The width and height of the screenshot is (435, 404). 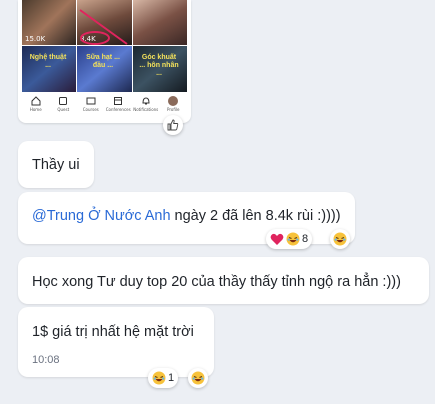 What do you see at coordinates (46, 360) in the screenshot?
I see `message-timestamp: 10:08` at bounding box center [46, 360].